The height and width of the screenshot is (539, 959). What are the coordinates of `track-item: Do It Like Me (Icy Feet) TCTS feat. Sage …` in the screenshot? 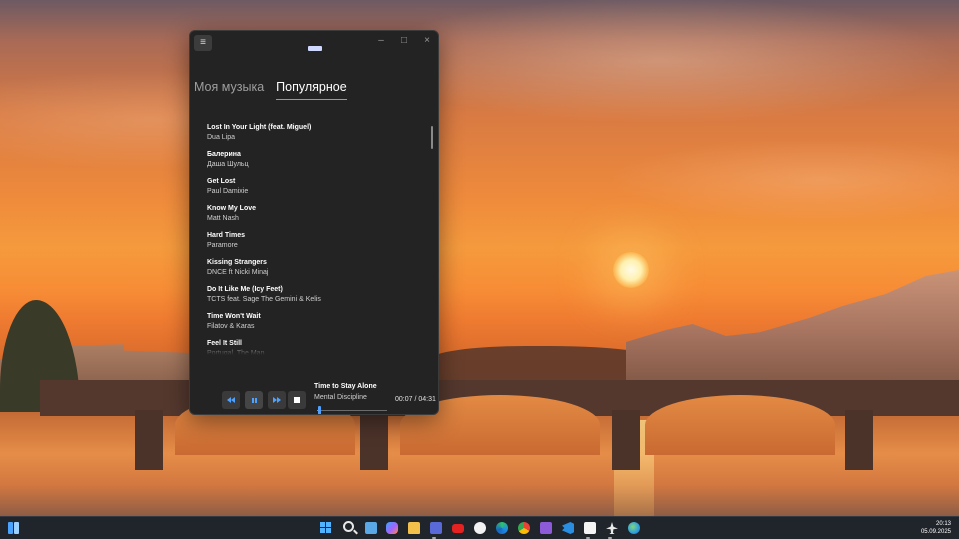 It's located at (317, 298).